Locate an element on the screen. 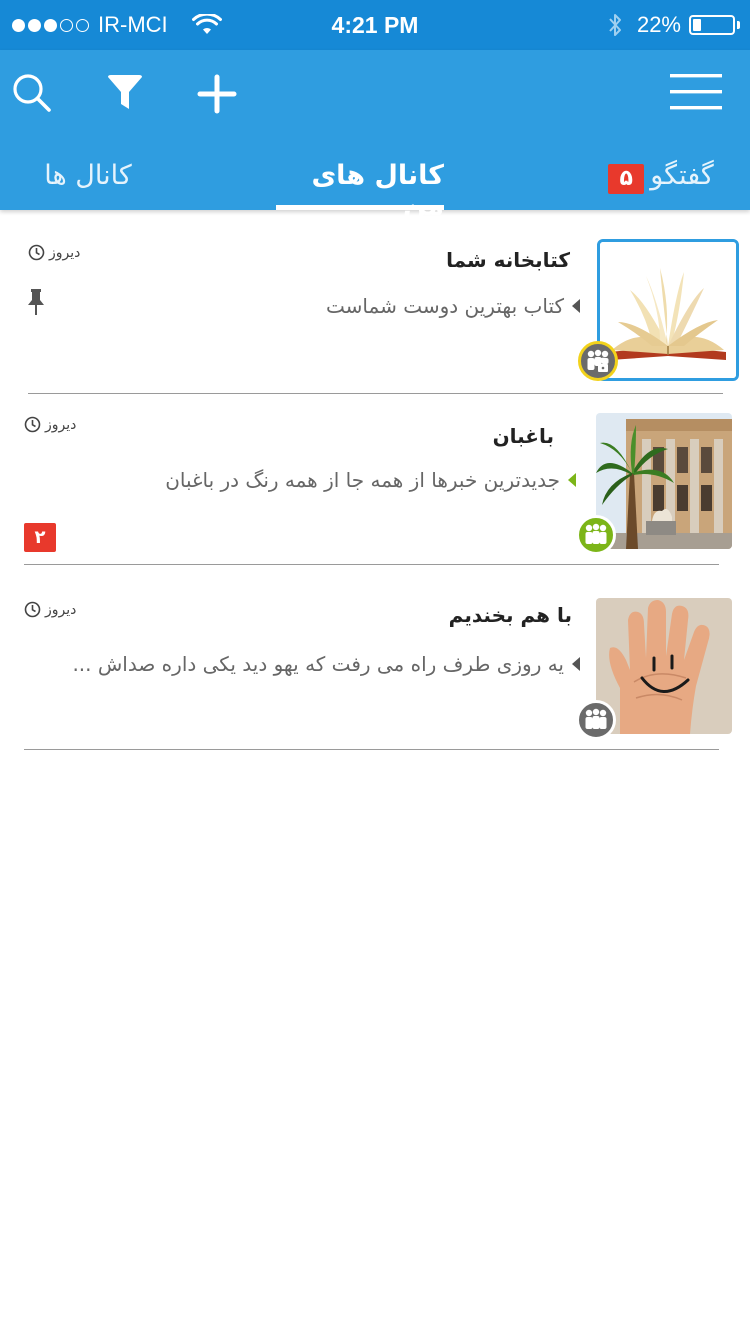  app-header: کانال ها کانال های من گفتگو ۵ is located at coordinates (375, 136).